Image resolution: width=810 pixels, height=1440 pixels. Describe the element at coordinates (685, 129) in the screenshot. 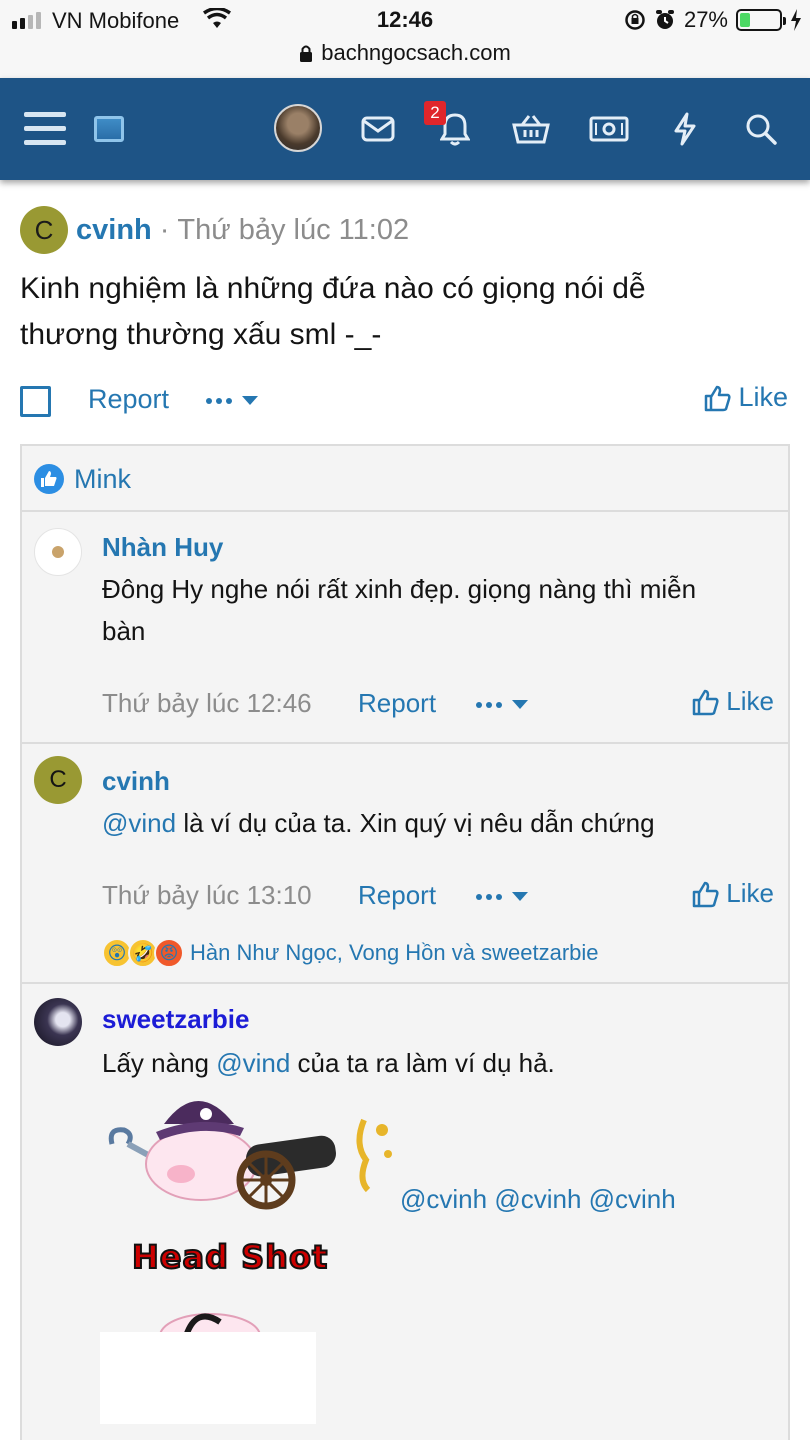

I see `lightning-icon` at that location.